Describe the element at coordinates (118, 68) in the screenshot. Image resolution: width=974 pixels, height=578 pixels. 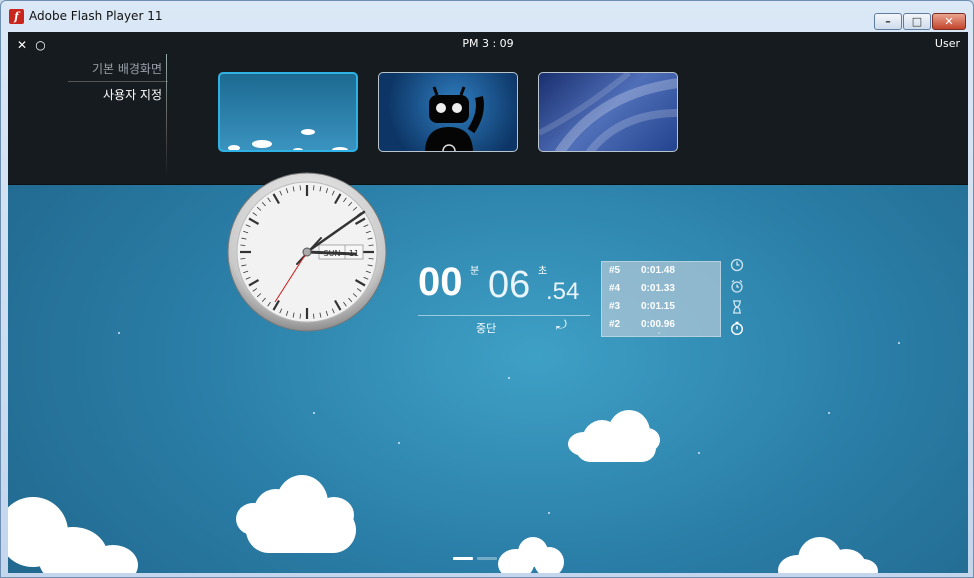
I see `menu-item-default-wallpaper: 기본 배경화면` at that location.